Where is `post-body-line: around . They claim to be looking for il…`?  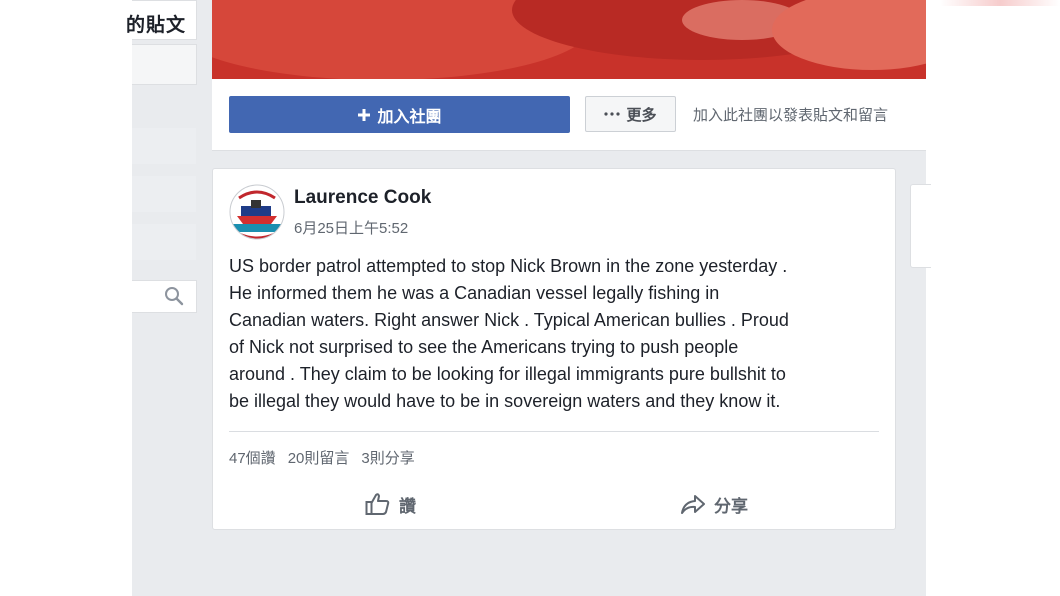 post-body-line: around . They claim to be looking for il… is located at coordinates (507, 374).